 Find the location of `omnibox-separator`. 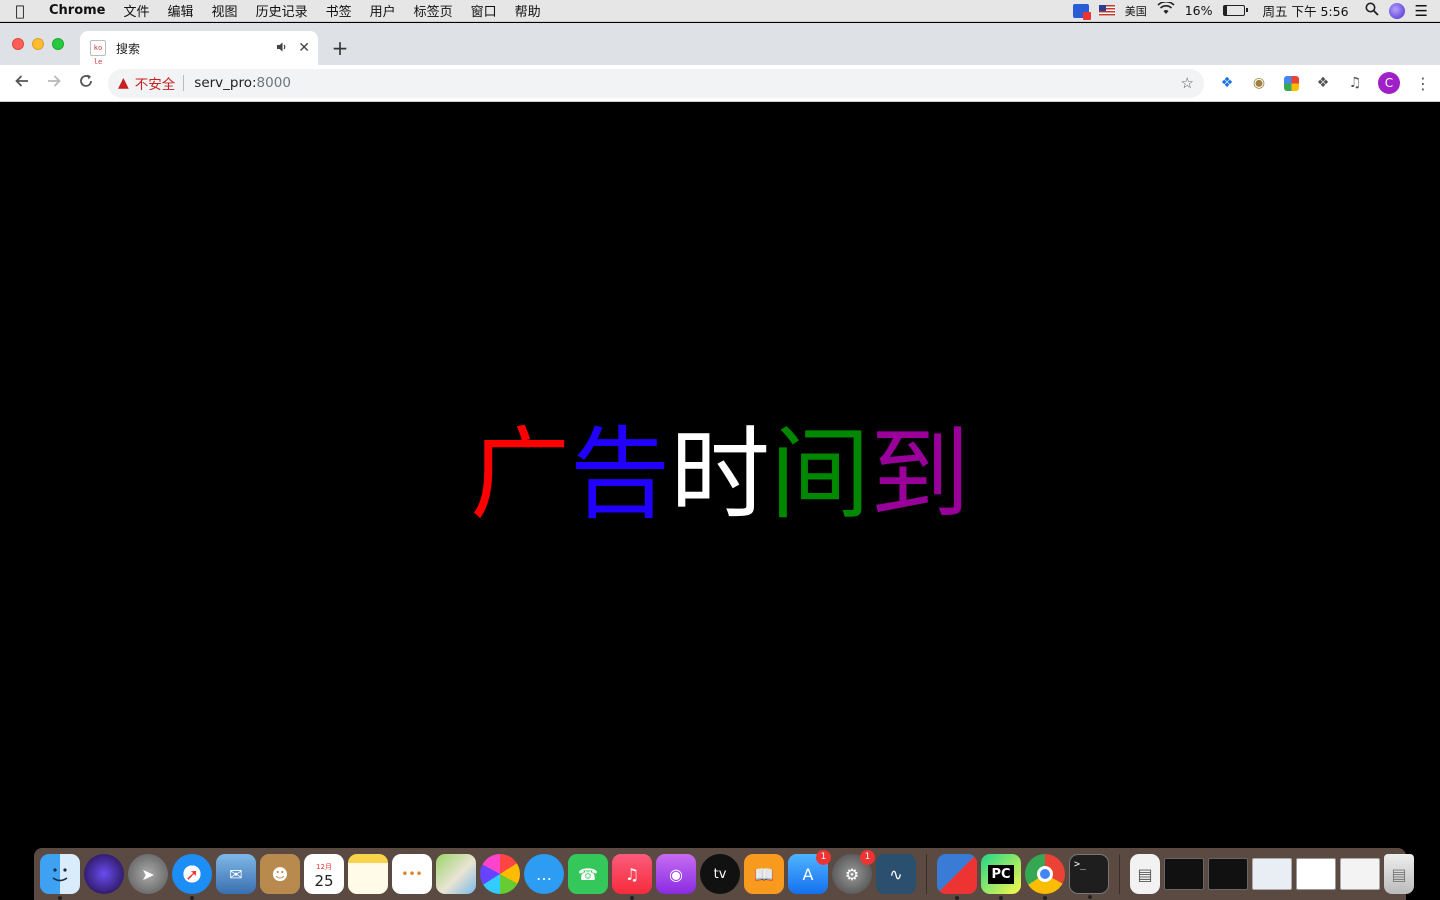

omnibox-separator is located at coordinates (184, 83).